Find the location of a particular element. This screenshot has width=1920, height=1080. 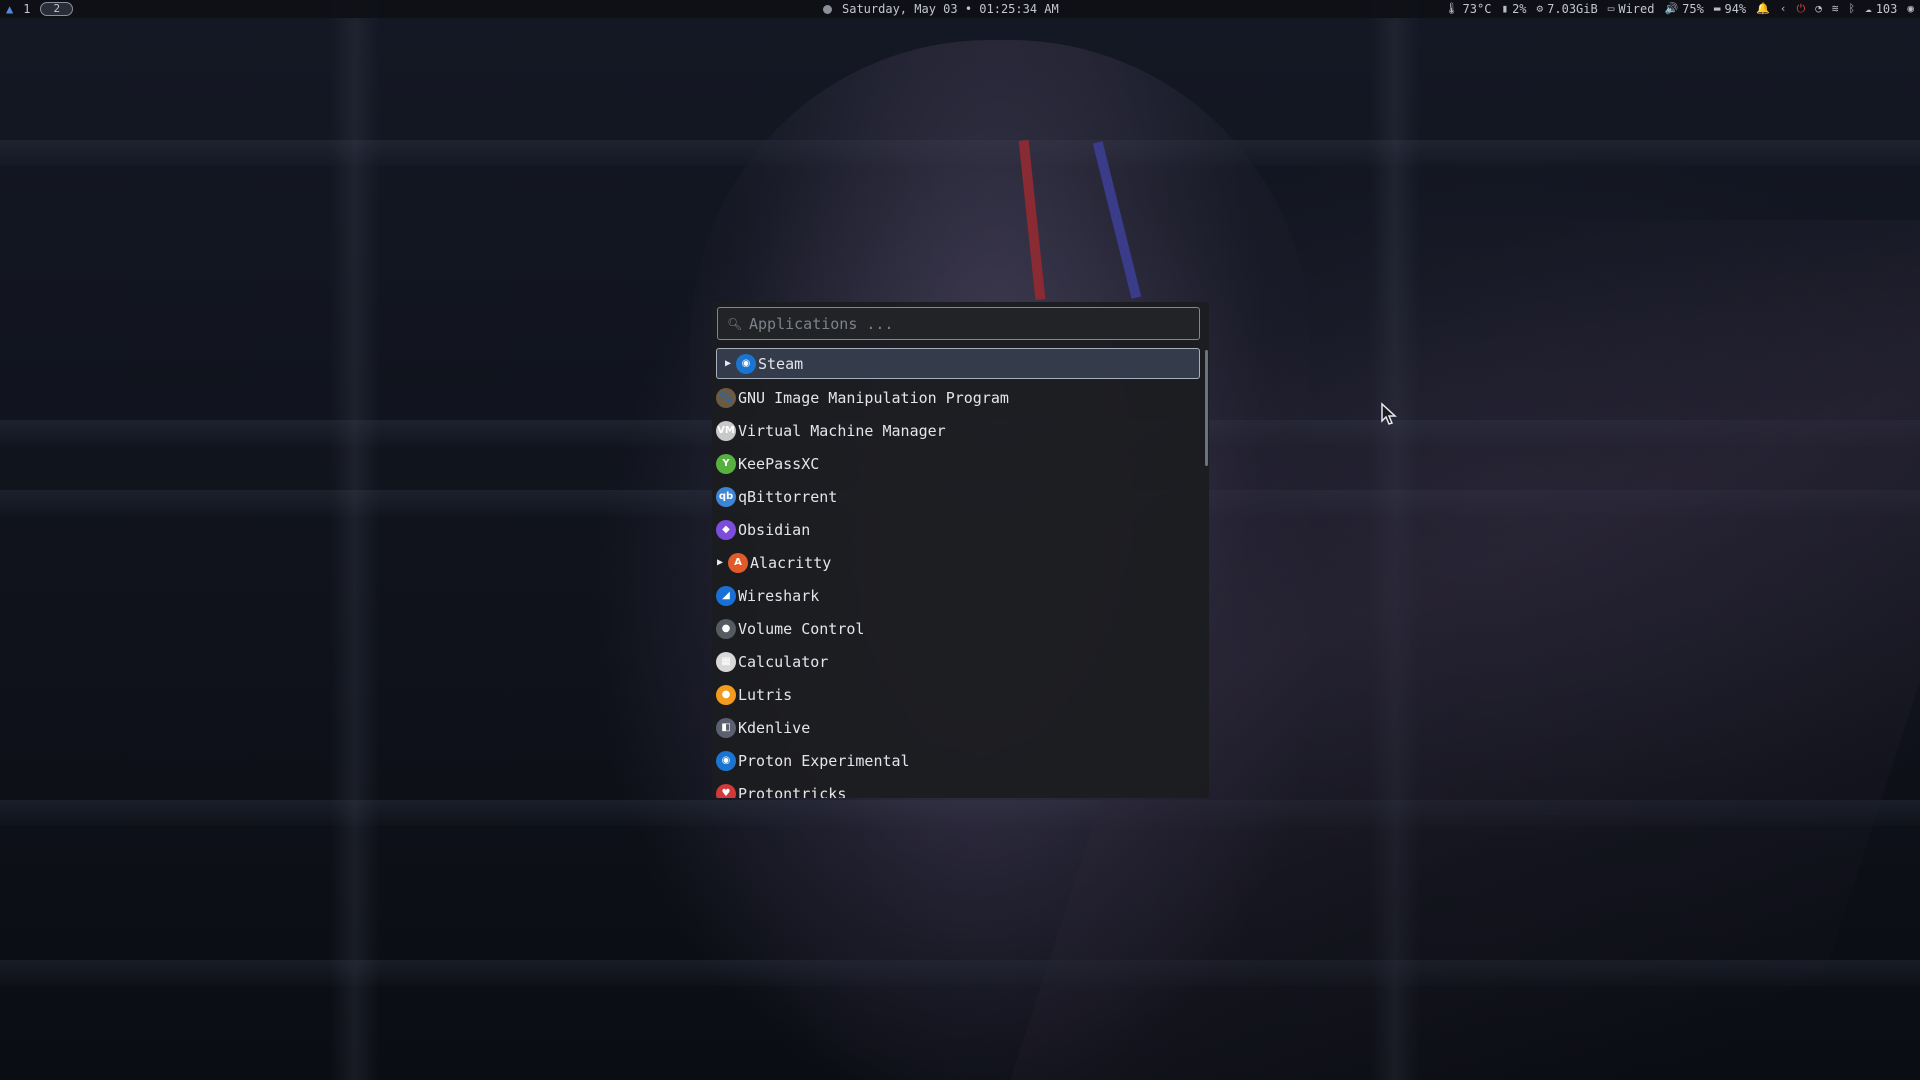

app-item-label: Kdenlive is located at coordinates (774, 727).